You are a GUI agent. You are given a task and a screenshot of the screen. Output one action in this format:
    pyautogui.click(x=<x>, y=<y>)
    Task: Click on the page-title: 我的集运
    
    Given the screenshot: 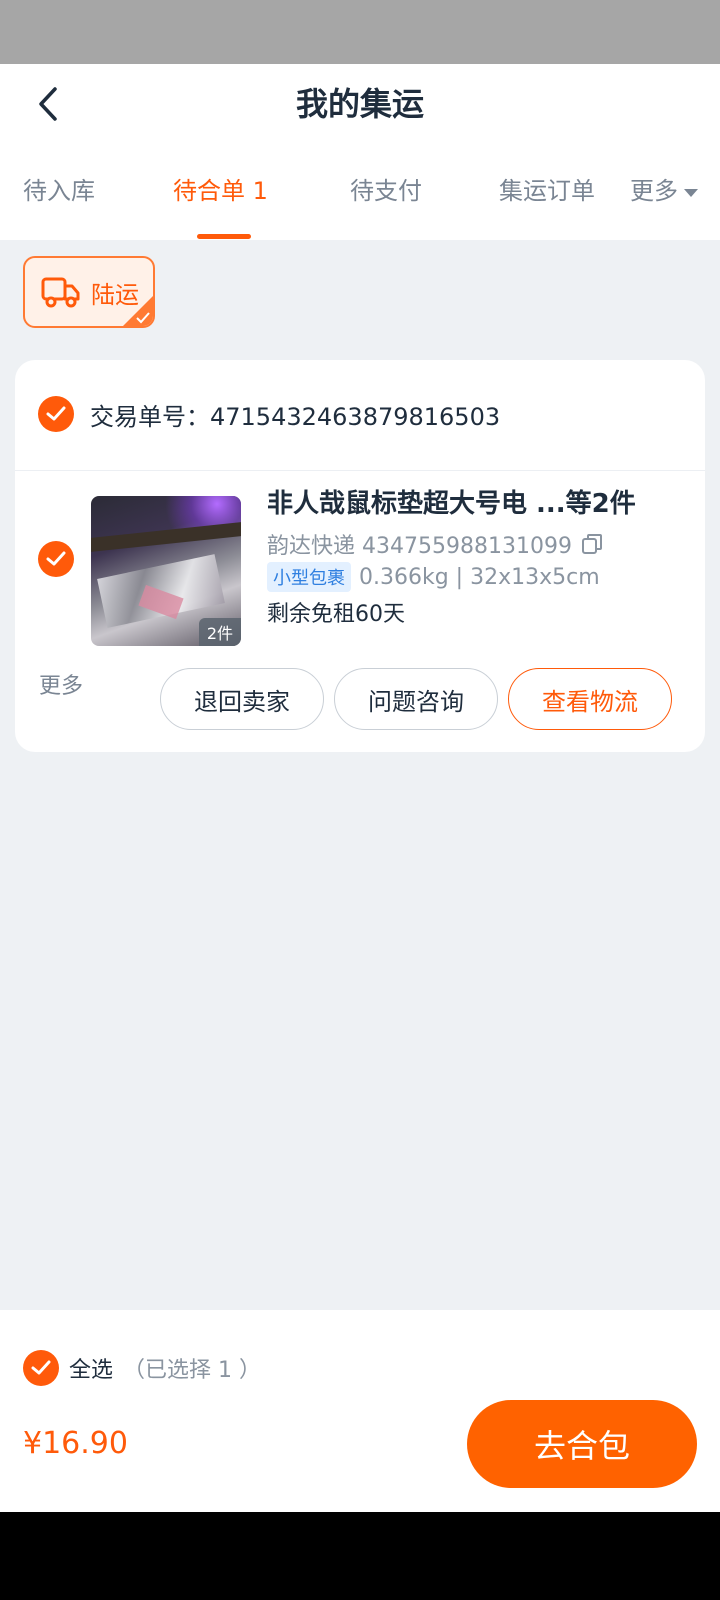 What is the action you would take?
    pyautogui.click(x=359, y=104)
    